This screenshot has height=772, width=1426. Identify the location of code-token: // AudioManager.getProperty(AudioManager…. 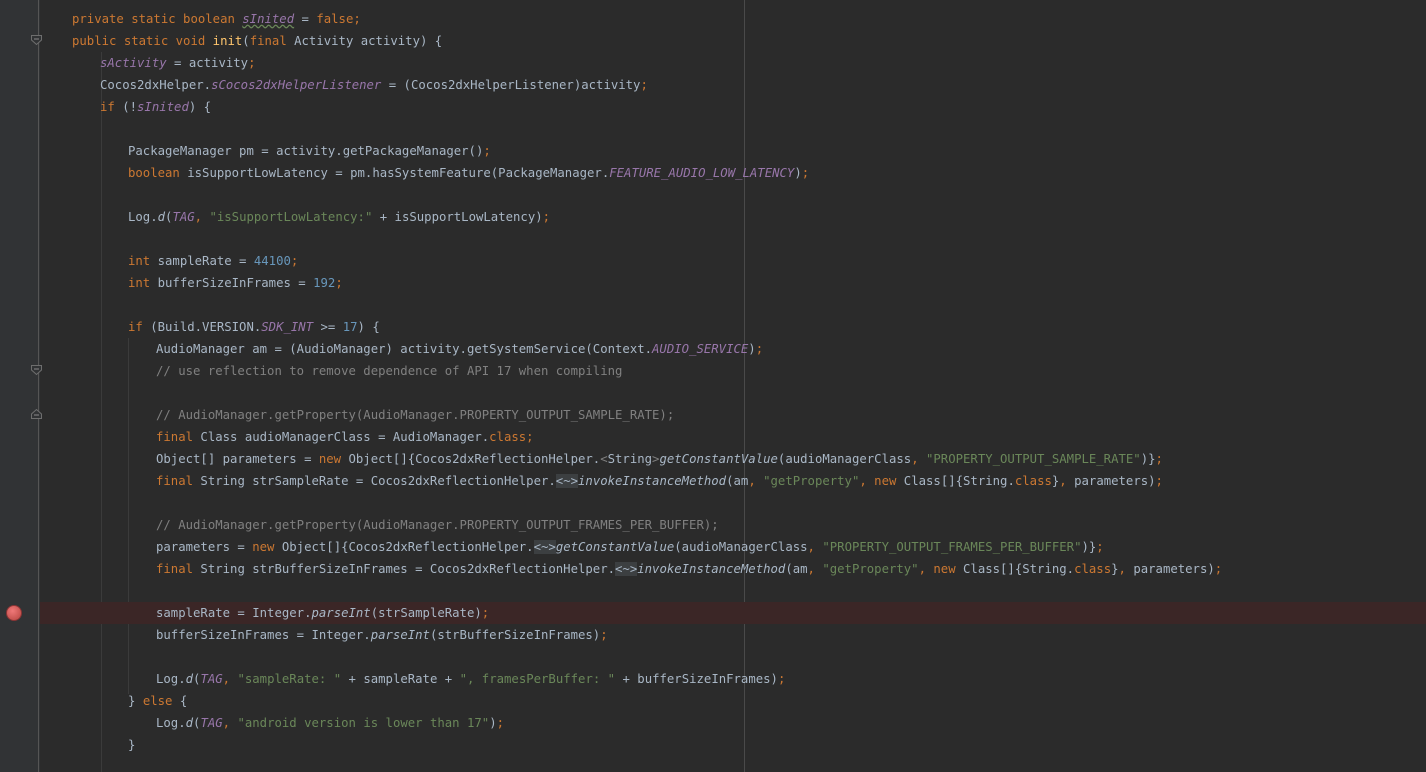
(437, 525).